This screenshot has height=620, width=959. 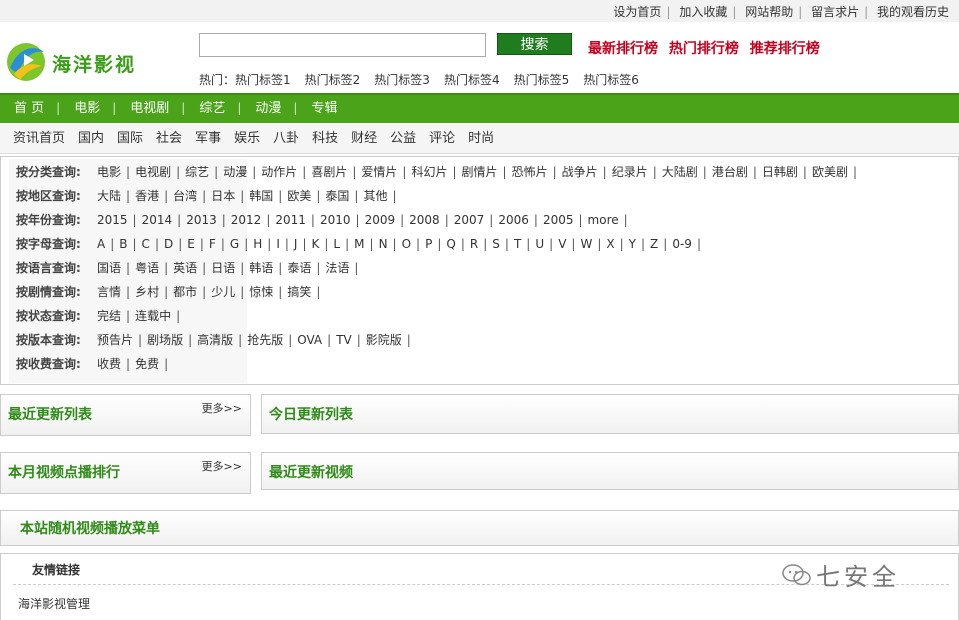 I want to click on filter-option: 泰国, so click(x=337, y=196).